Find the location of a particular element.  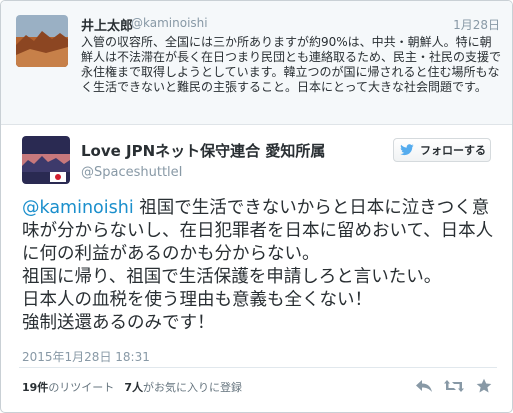

mention-link: @kaminoishi is located at coordinates (78, 208).